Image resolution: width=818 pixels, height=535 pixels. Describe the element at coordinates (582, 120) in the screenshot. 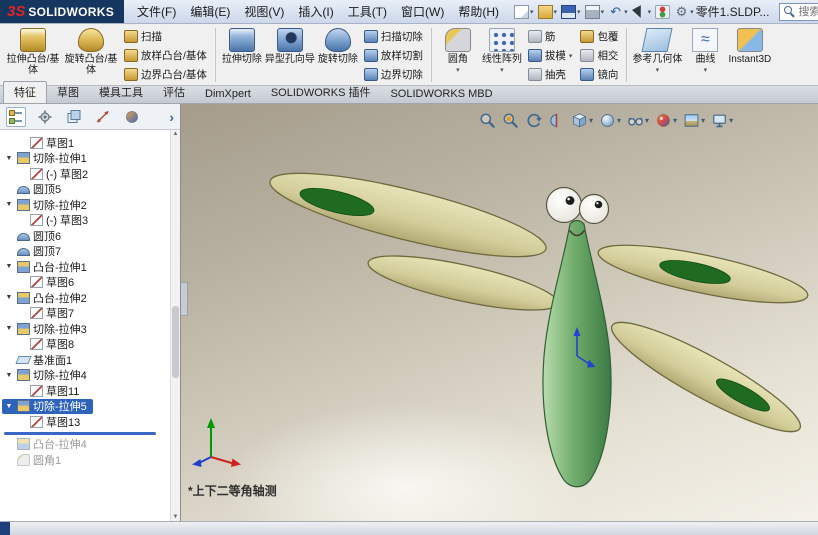

I see `view-orientation-button: ▾` at that location.